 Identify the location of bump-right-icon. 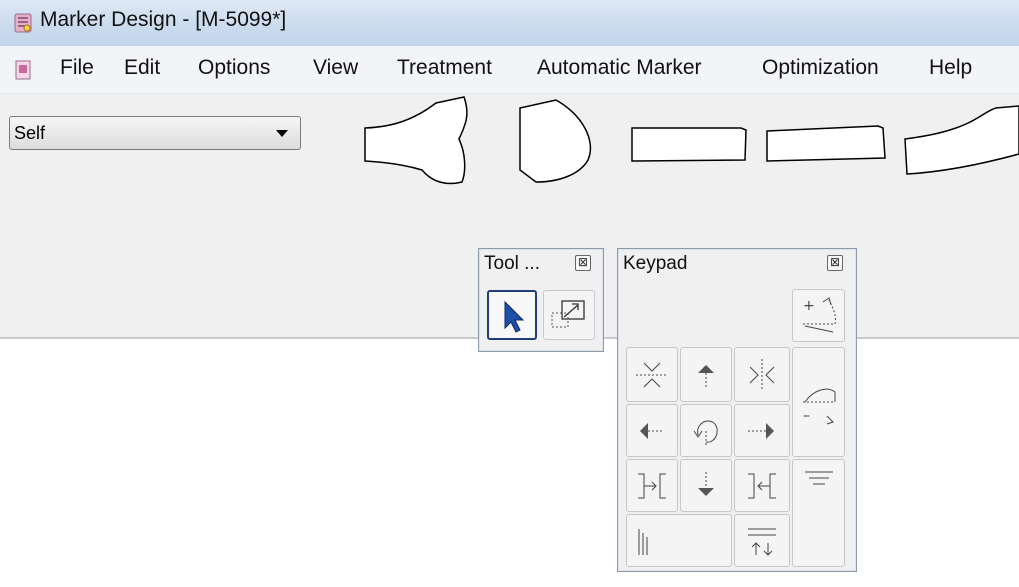
(652, 485).